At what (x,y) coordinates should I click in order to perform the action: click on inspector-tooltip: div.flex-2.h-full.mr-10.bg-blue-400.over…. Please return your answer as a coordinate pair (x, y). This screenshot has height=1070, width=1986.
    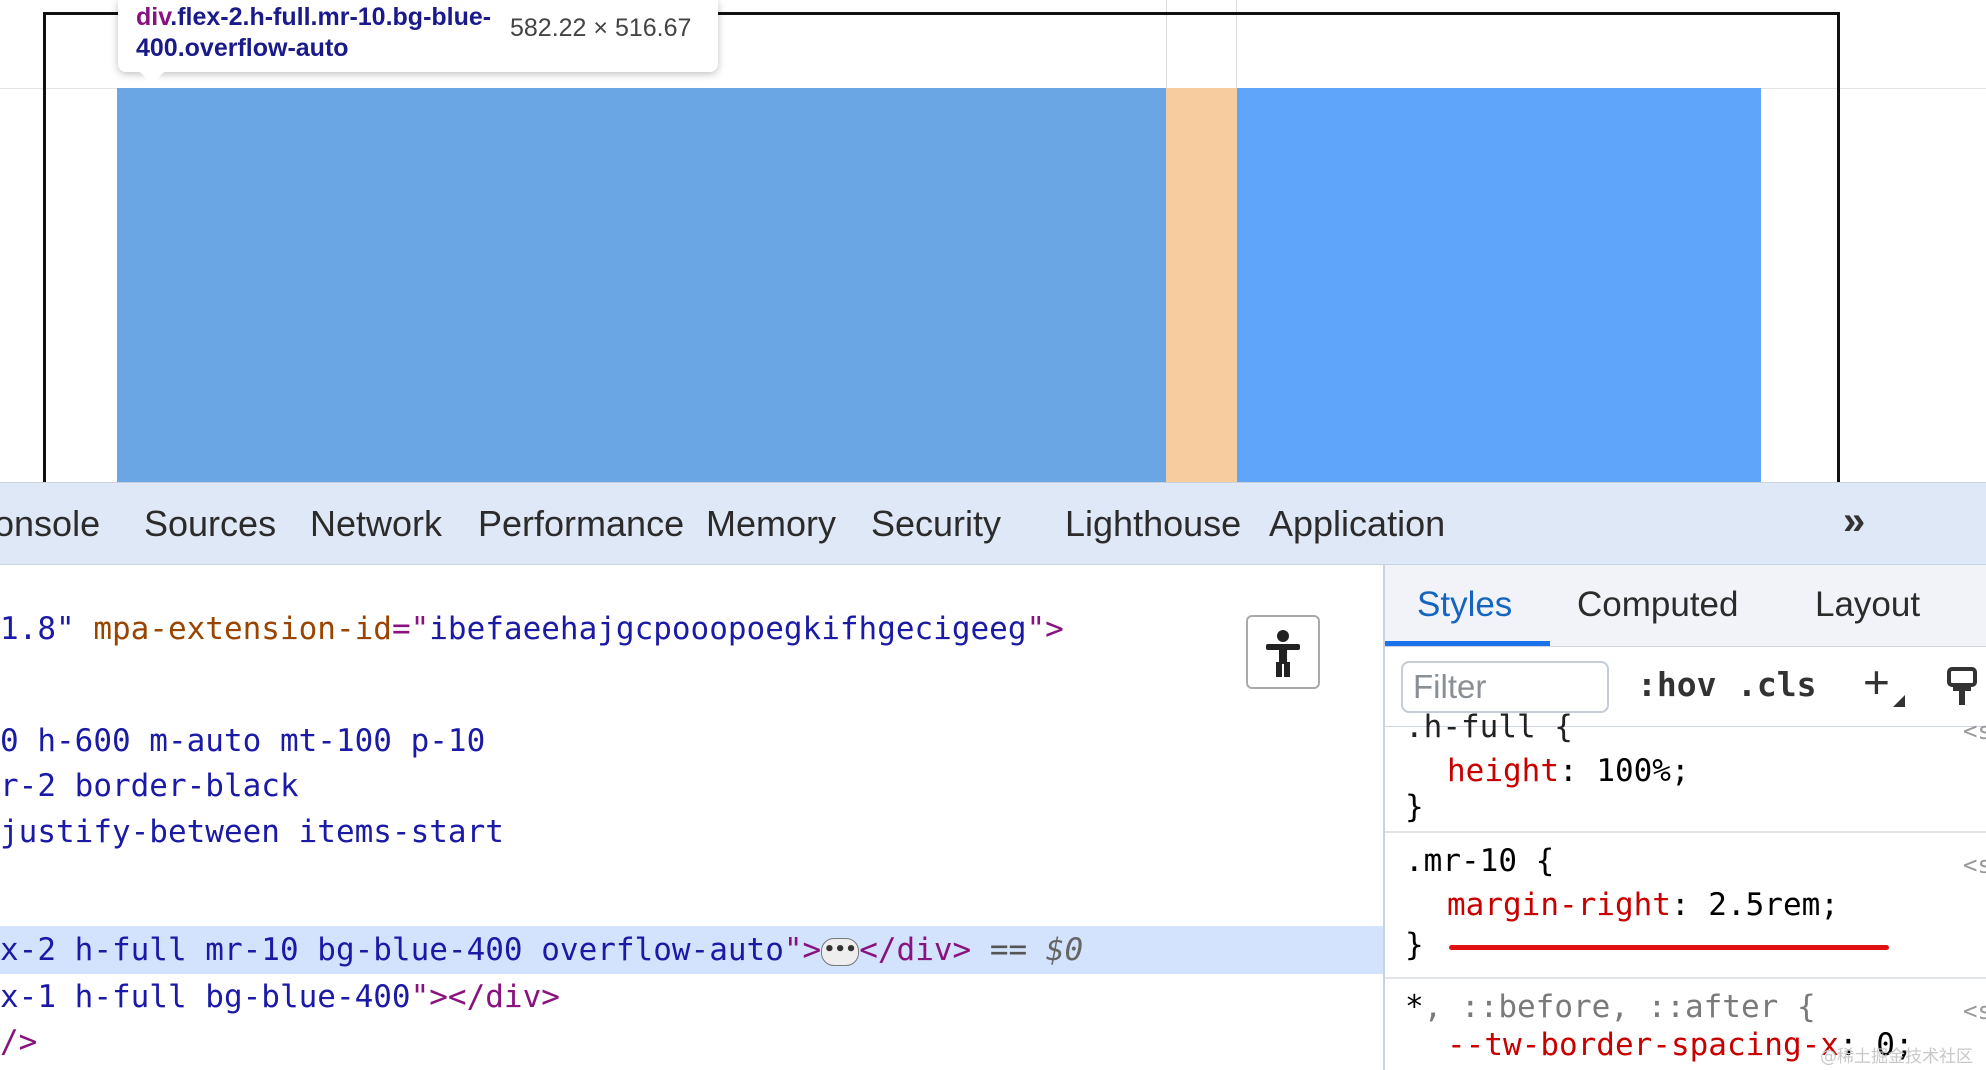
    Looking at the image, I should click on (418, 42).